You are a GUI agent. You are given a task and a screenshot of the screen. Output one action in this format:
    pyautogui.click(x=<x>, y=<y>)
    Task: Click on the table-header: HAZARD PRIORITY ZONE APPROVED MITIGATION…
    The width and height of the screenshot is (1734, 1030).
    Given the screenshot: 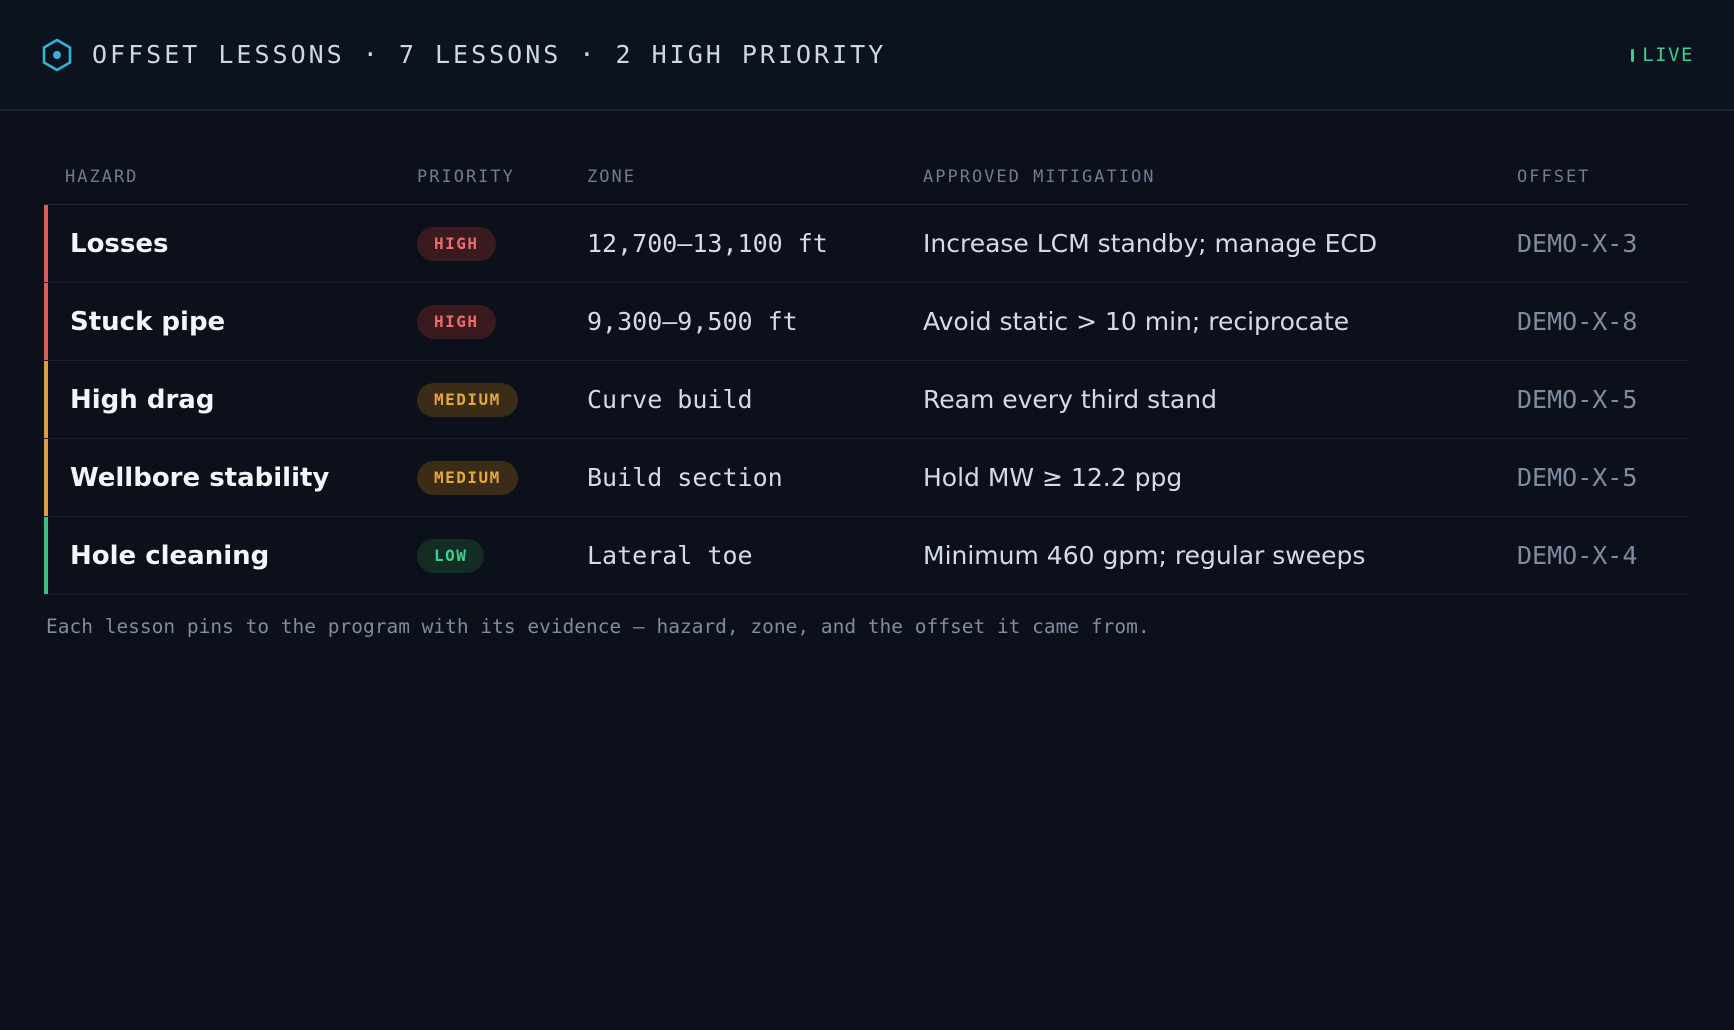 What is the action you would take?
    pyautogui.click(x=866, y=182)
    